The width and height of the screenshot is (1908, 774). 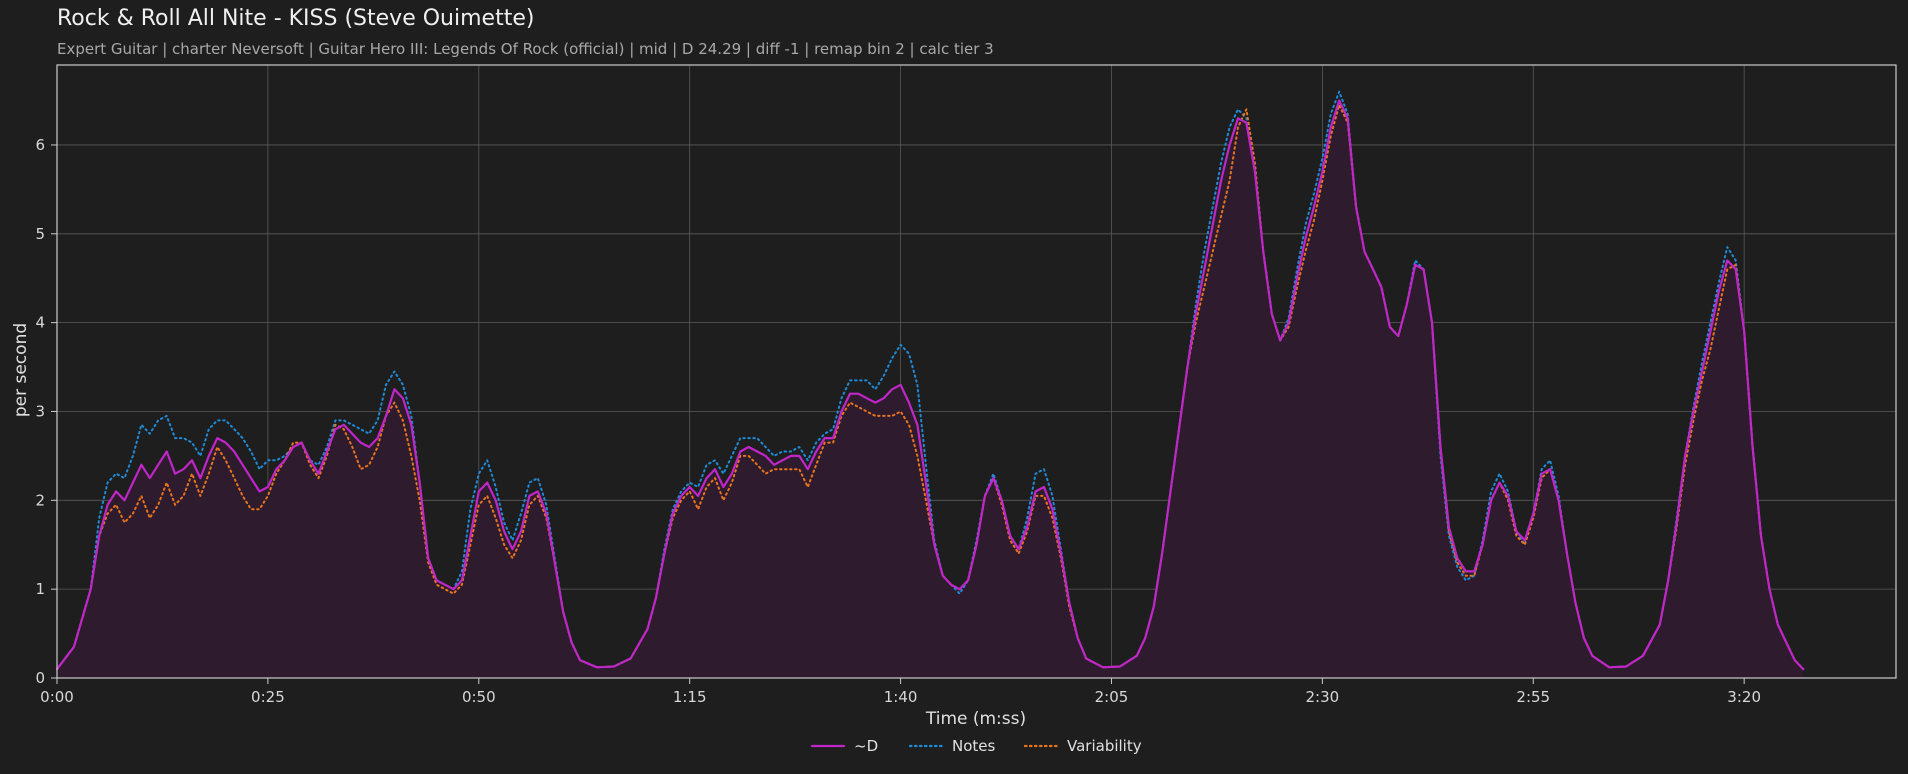 I want to click on x-tick-label-1: 0:25, so click(x=268, y=697).